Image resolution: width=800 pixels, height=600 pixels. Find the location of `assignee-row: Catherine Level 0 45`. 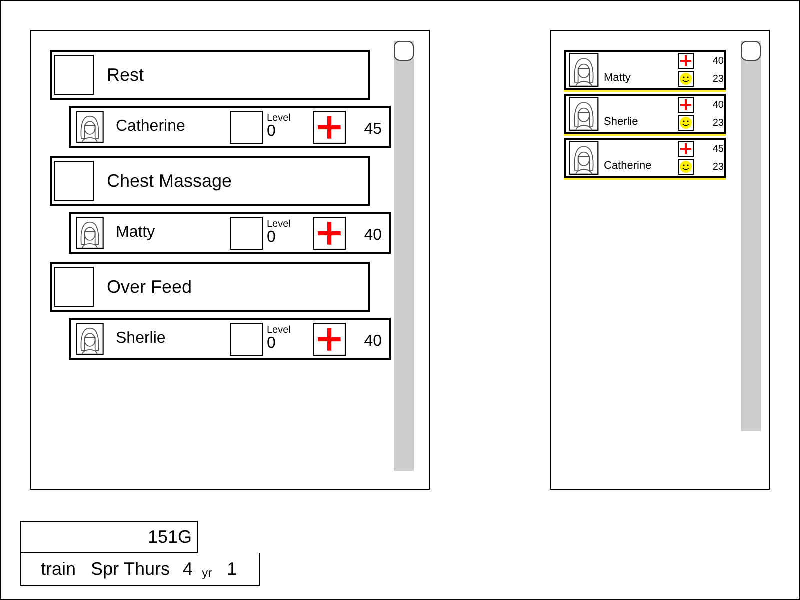

assignee-row: Catherine Level 0 45 is located at coordinates (230, 127).